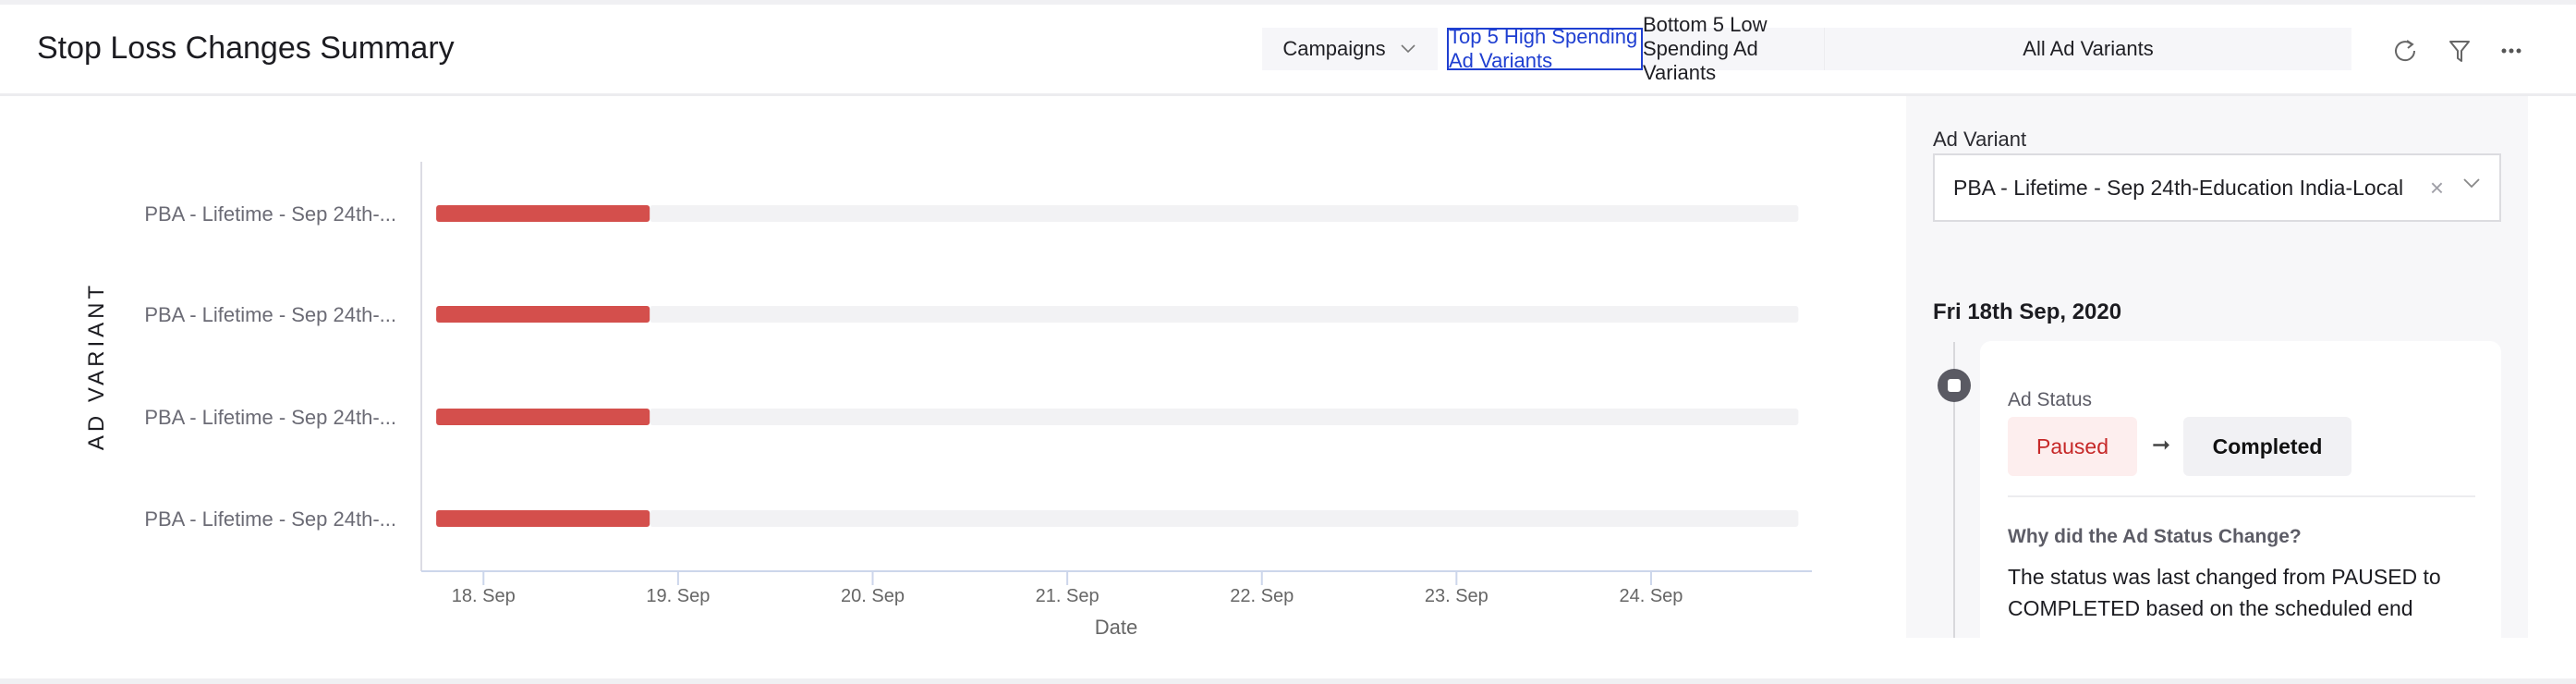 This screenshot has height=684, width=2576. What do you see at coordinates (2437, 188) in the screenshot?
I see `clear-icon: ×` at bounding box center [2437, 188].